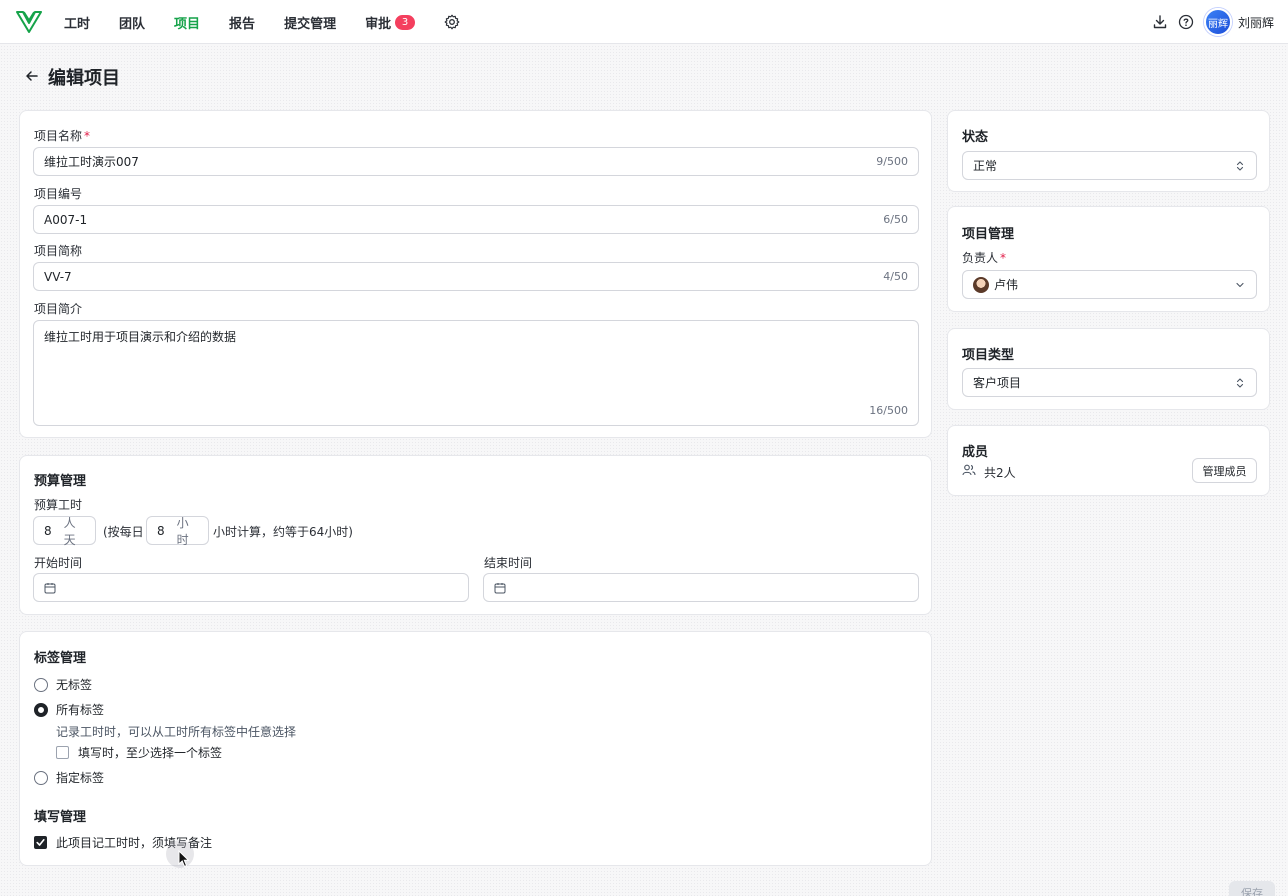 Image resolution: width=1288 pixels, height=896 pixels. Describe the element at coordinates (187, 22) in the screenshot. I see `nav-item-projects: 项目` at that location.